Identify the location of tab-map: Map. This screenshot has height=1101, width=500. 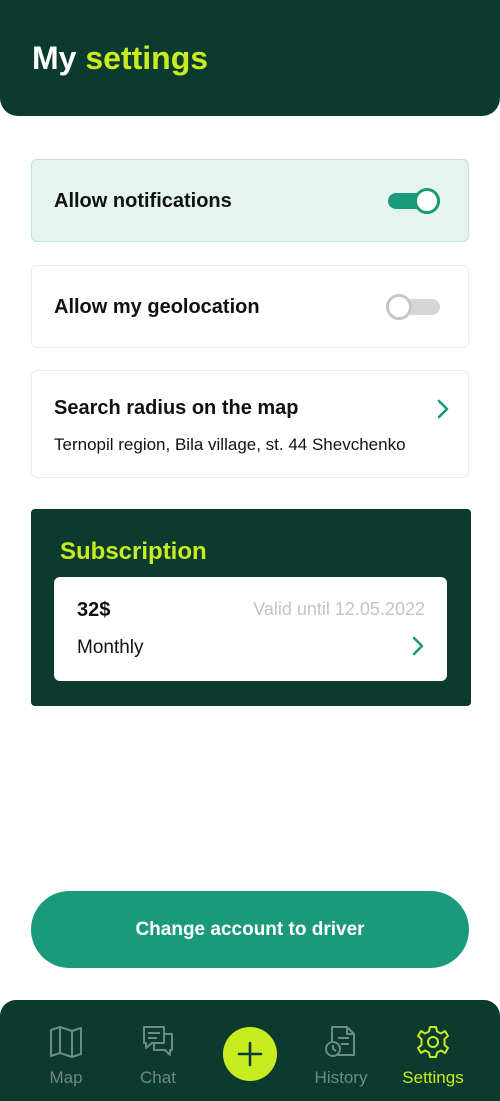
(66, 1058).